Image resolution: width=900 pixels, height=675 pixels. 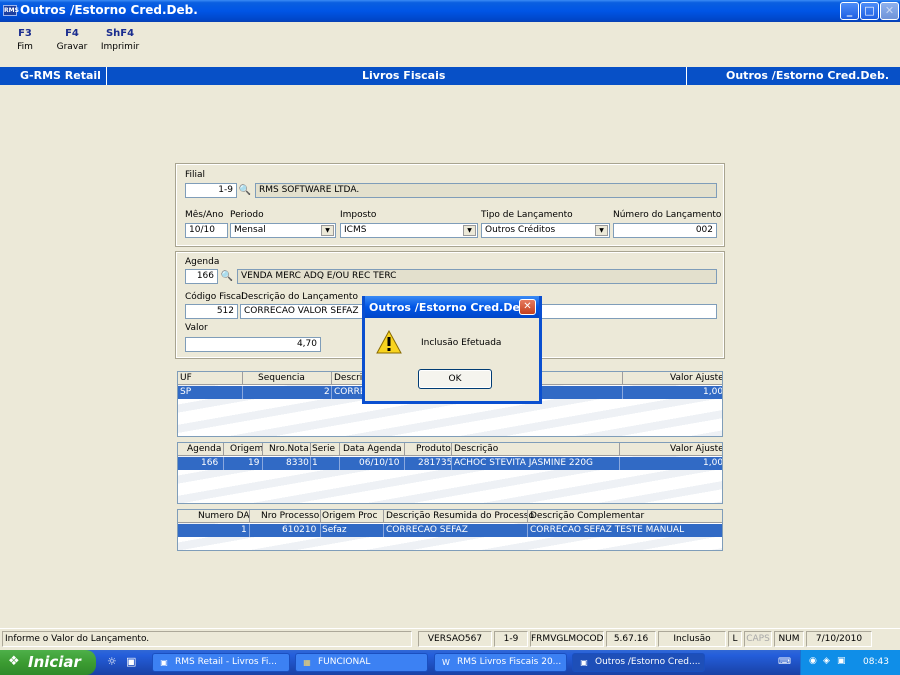 I want to click on ie-icon: ☼, so click(x=112, y=661).